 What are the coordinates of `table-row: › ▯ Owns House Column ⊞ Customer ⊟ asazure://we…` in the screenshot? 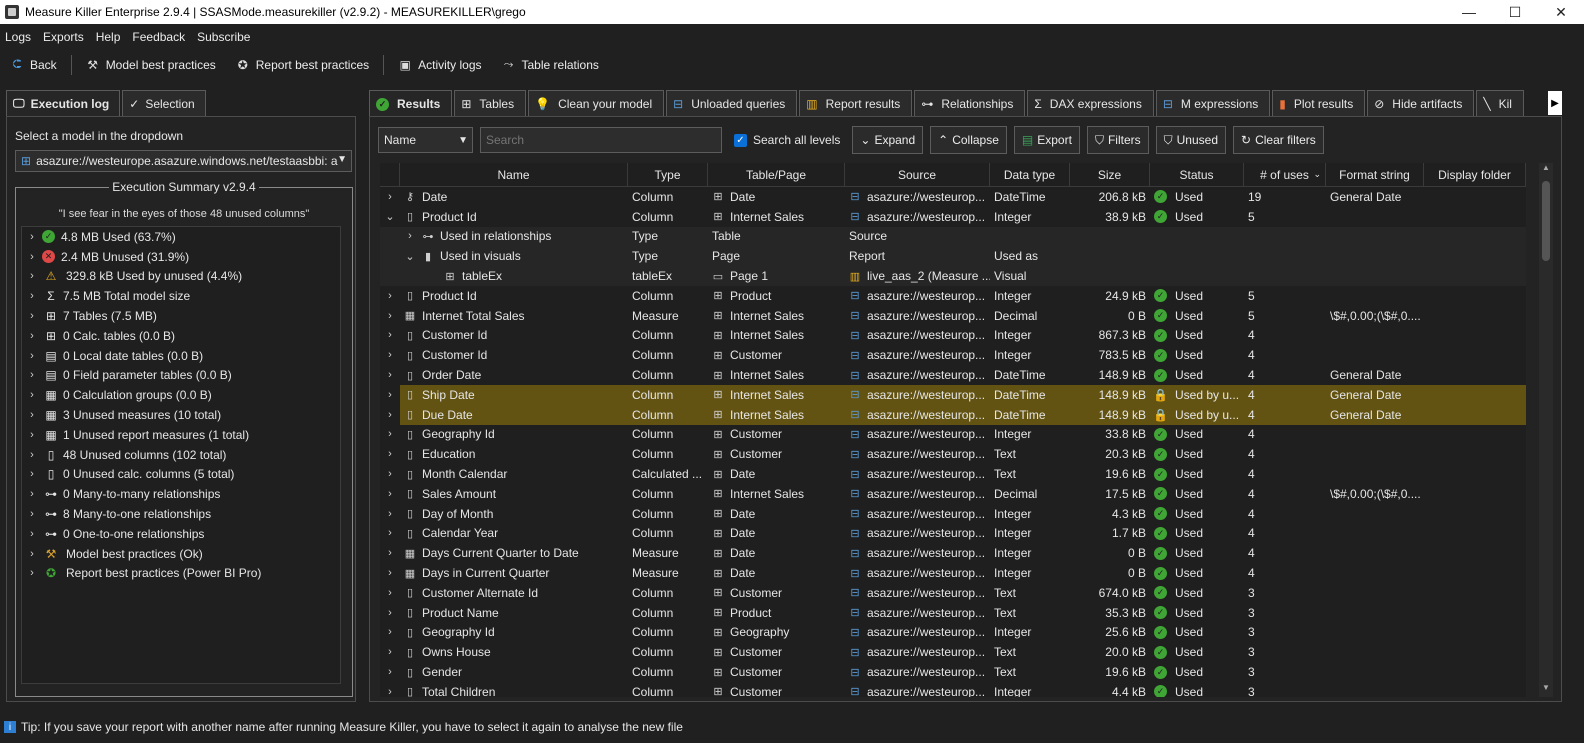 It's located at (953, 652).